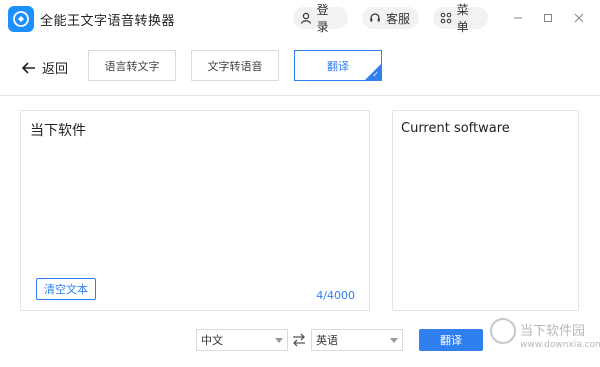  Describe the element at coordinates (327, 340) in the screenshot. I see `target-language-value: 英语` at that location.